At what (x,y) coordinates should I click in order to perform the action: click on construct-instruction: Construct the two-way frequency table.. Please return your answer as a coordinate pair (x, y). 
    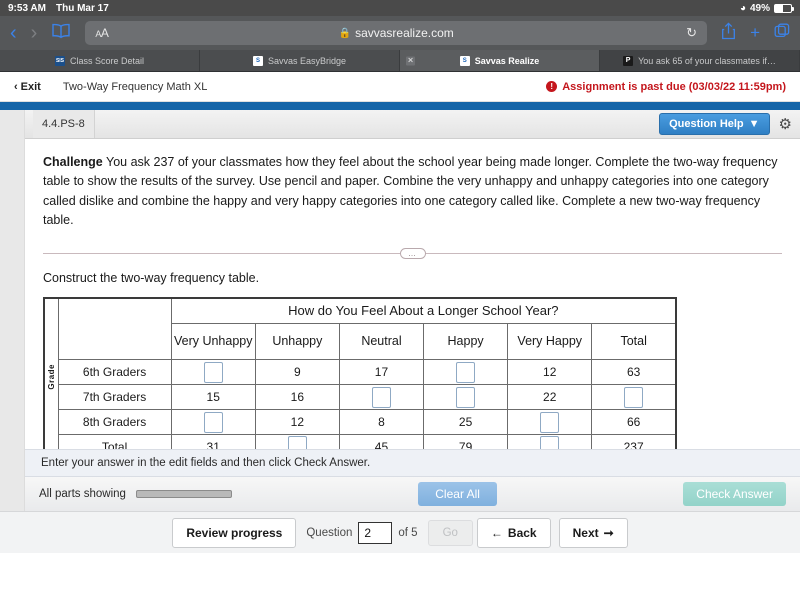
    Looking at the image, I should click on (151, 277).